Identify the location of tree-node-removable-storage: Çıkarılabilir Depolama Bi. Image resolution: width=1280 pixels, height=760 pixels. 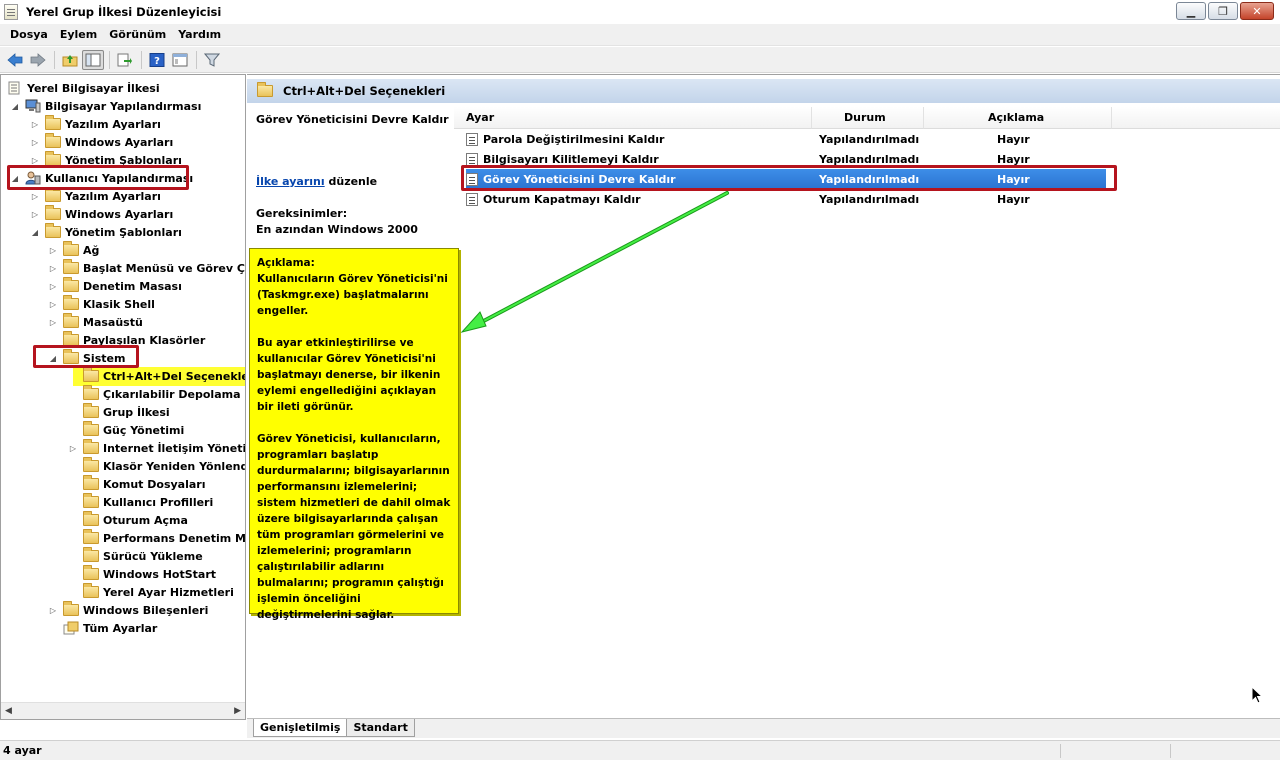
(164, 394).